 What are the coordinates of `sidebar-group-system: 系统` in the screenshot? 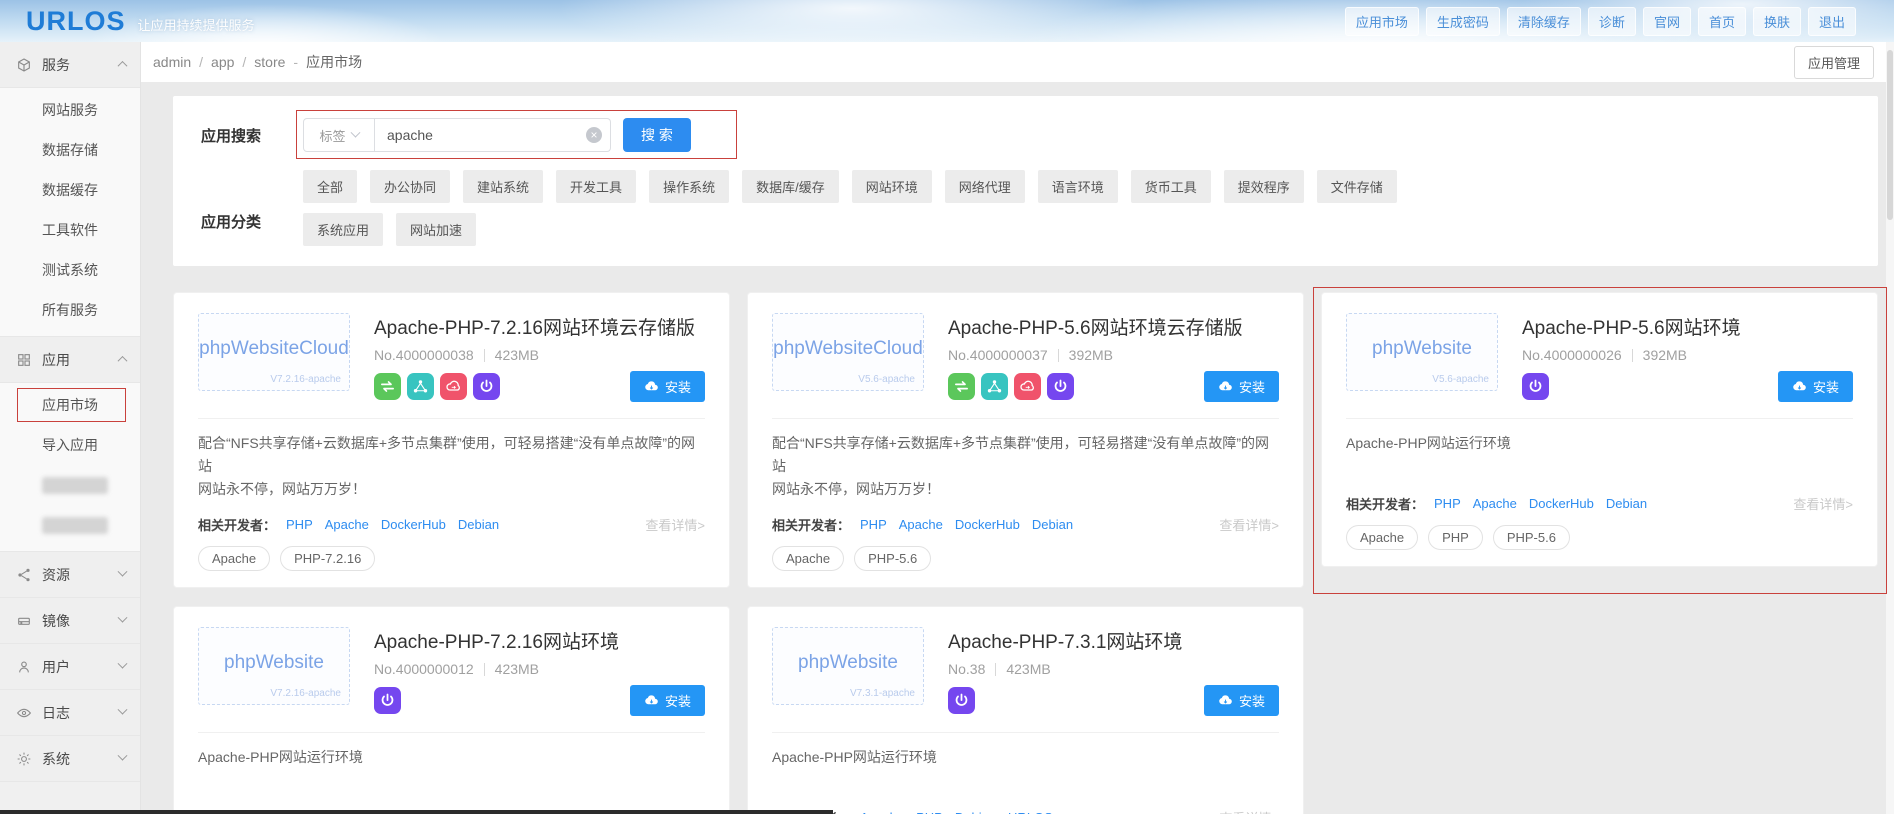 It's located at (70, 759).